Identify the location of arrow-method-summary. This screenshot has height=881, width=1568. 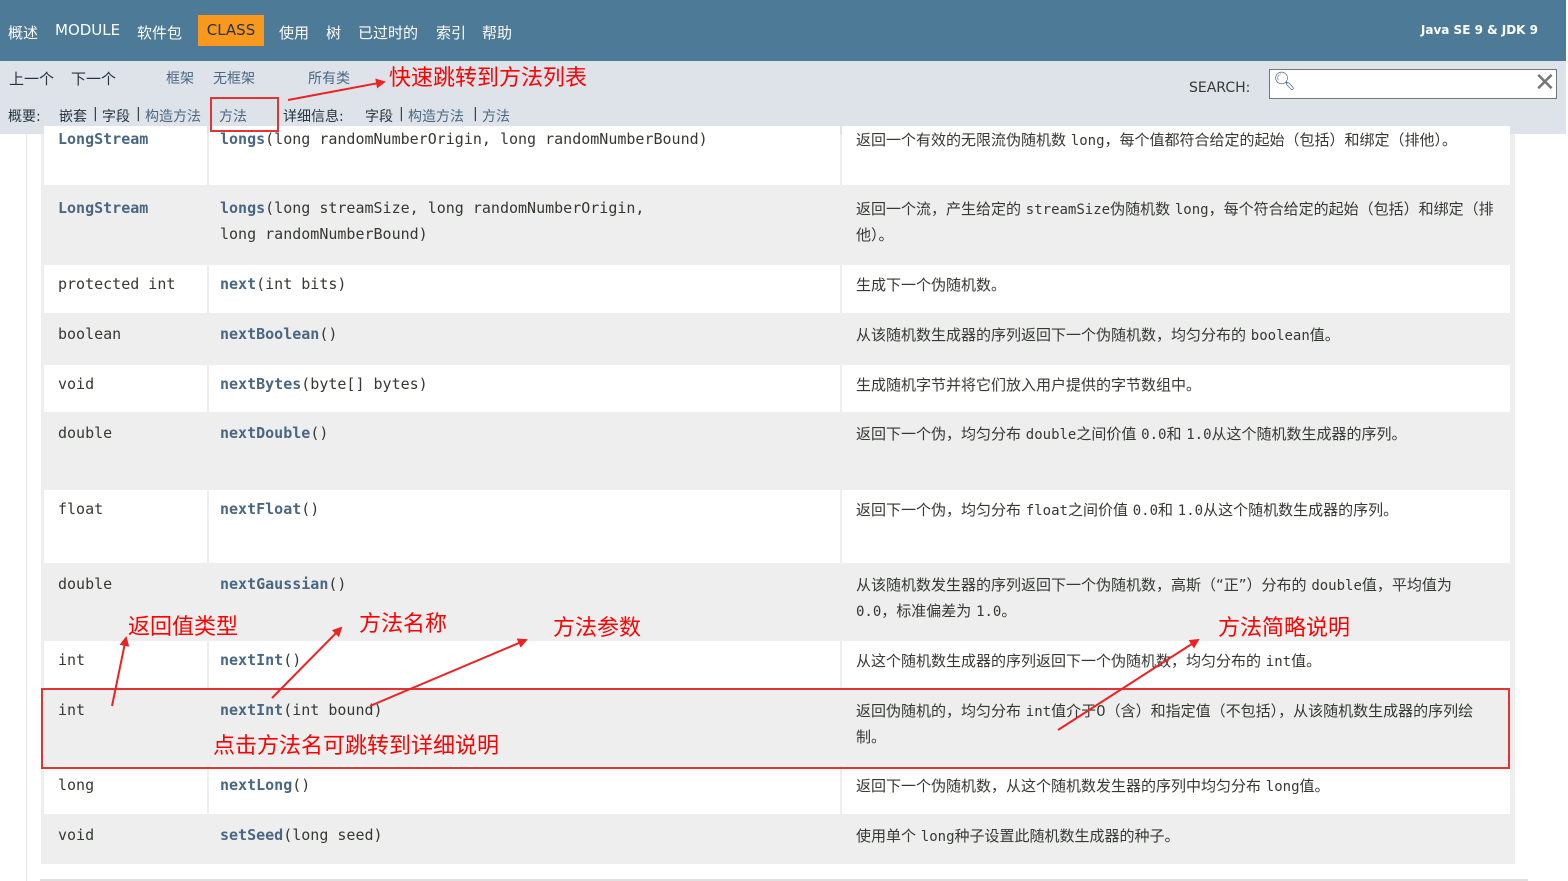
(1128, 684).